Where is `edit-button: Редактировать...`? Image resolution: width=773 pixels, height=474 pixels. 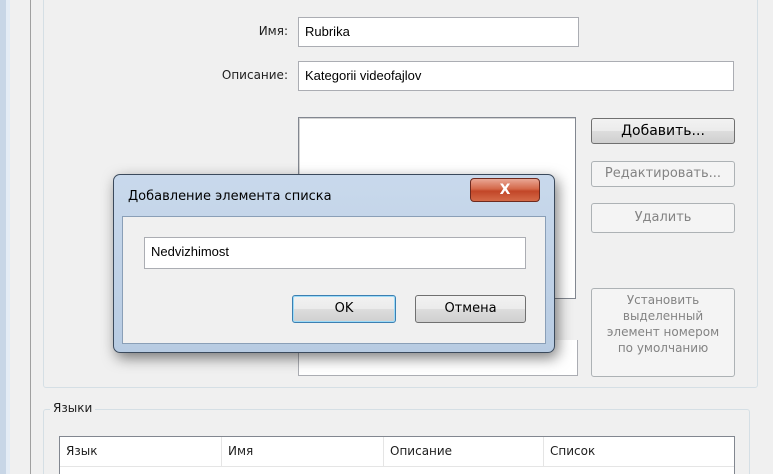 edit-button: Редактировать... is located at coordinates (663, 174).